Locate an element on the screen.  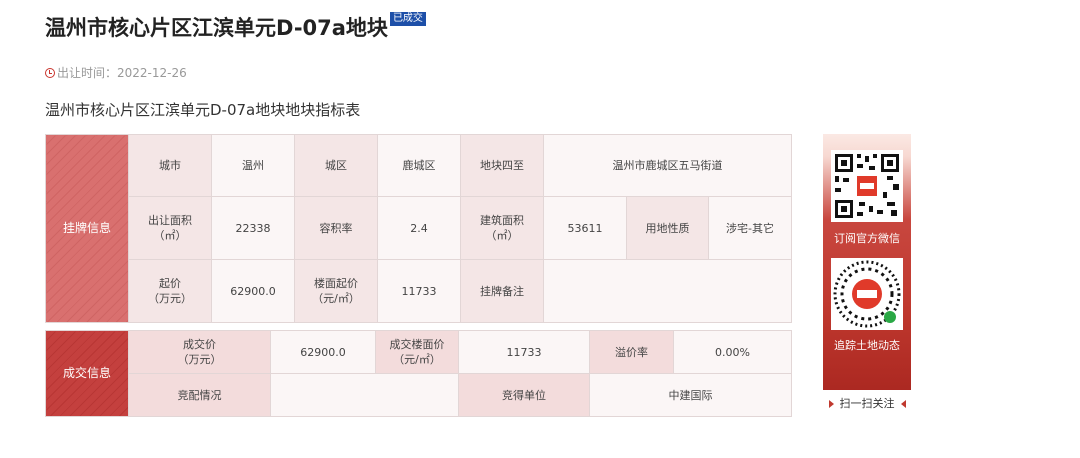
winner-value: 中建国际 is located at coordinates (690, 395).